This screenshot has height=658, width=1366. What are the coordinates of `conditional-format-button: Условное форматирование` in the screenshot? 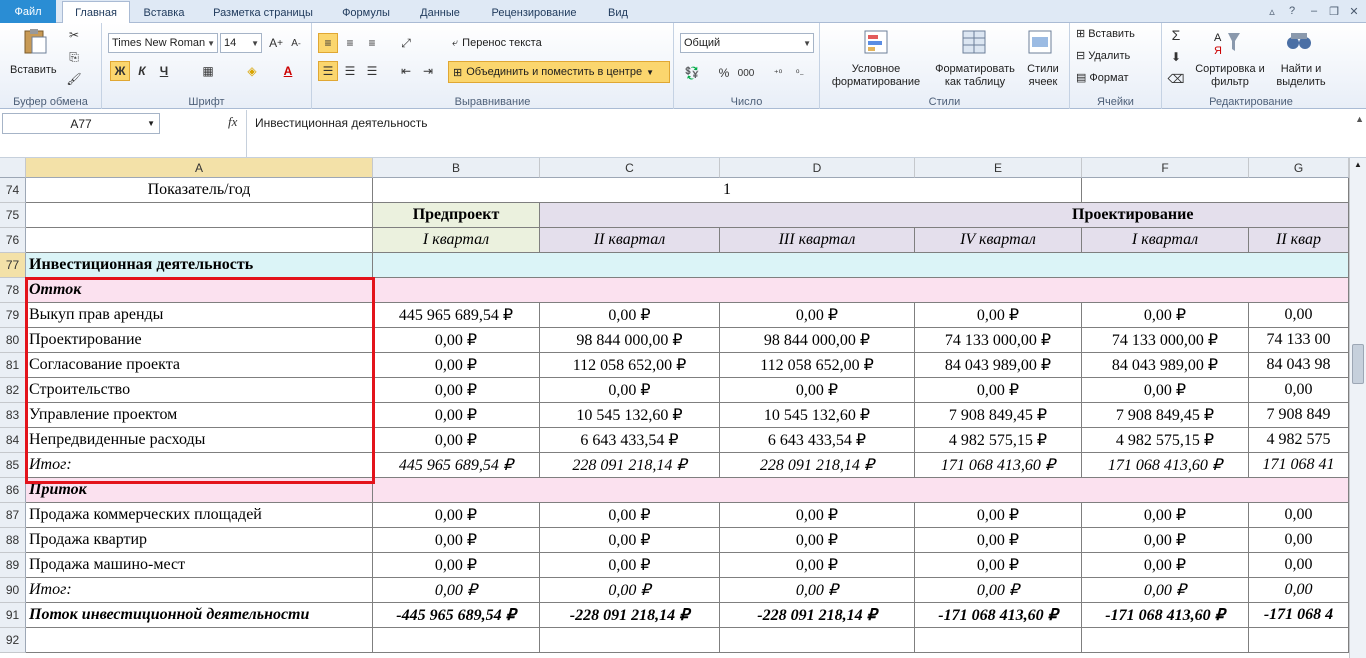 It's located at (876, 76).